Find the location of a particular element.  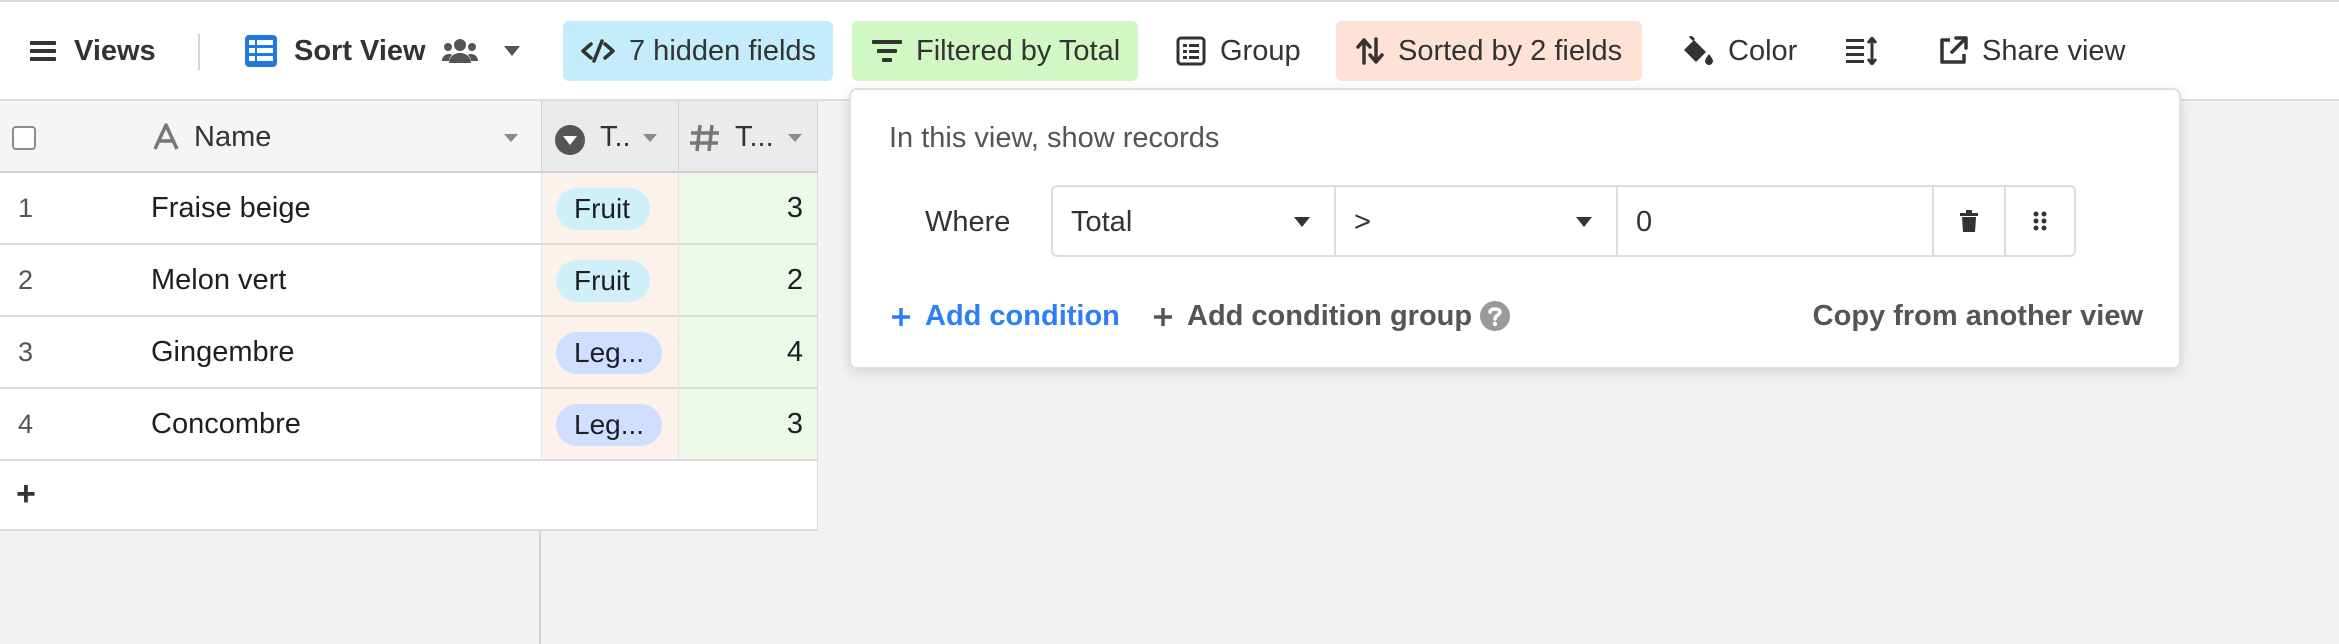

condition-operator-select: > is located at coordinates (1477, 221).